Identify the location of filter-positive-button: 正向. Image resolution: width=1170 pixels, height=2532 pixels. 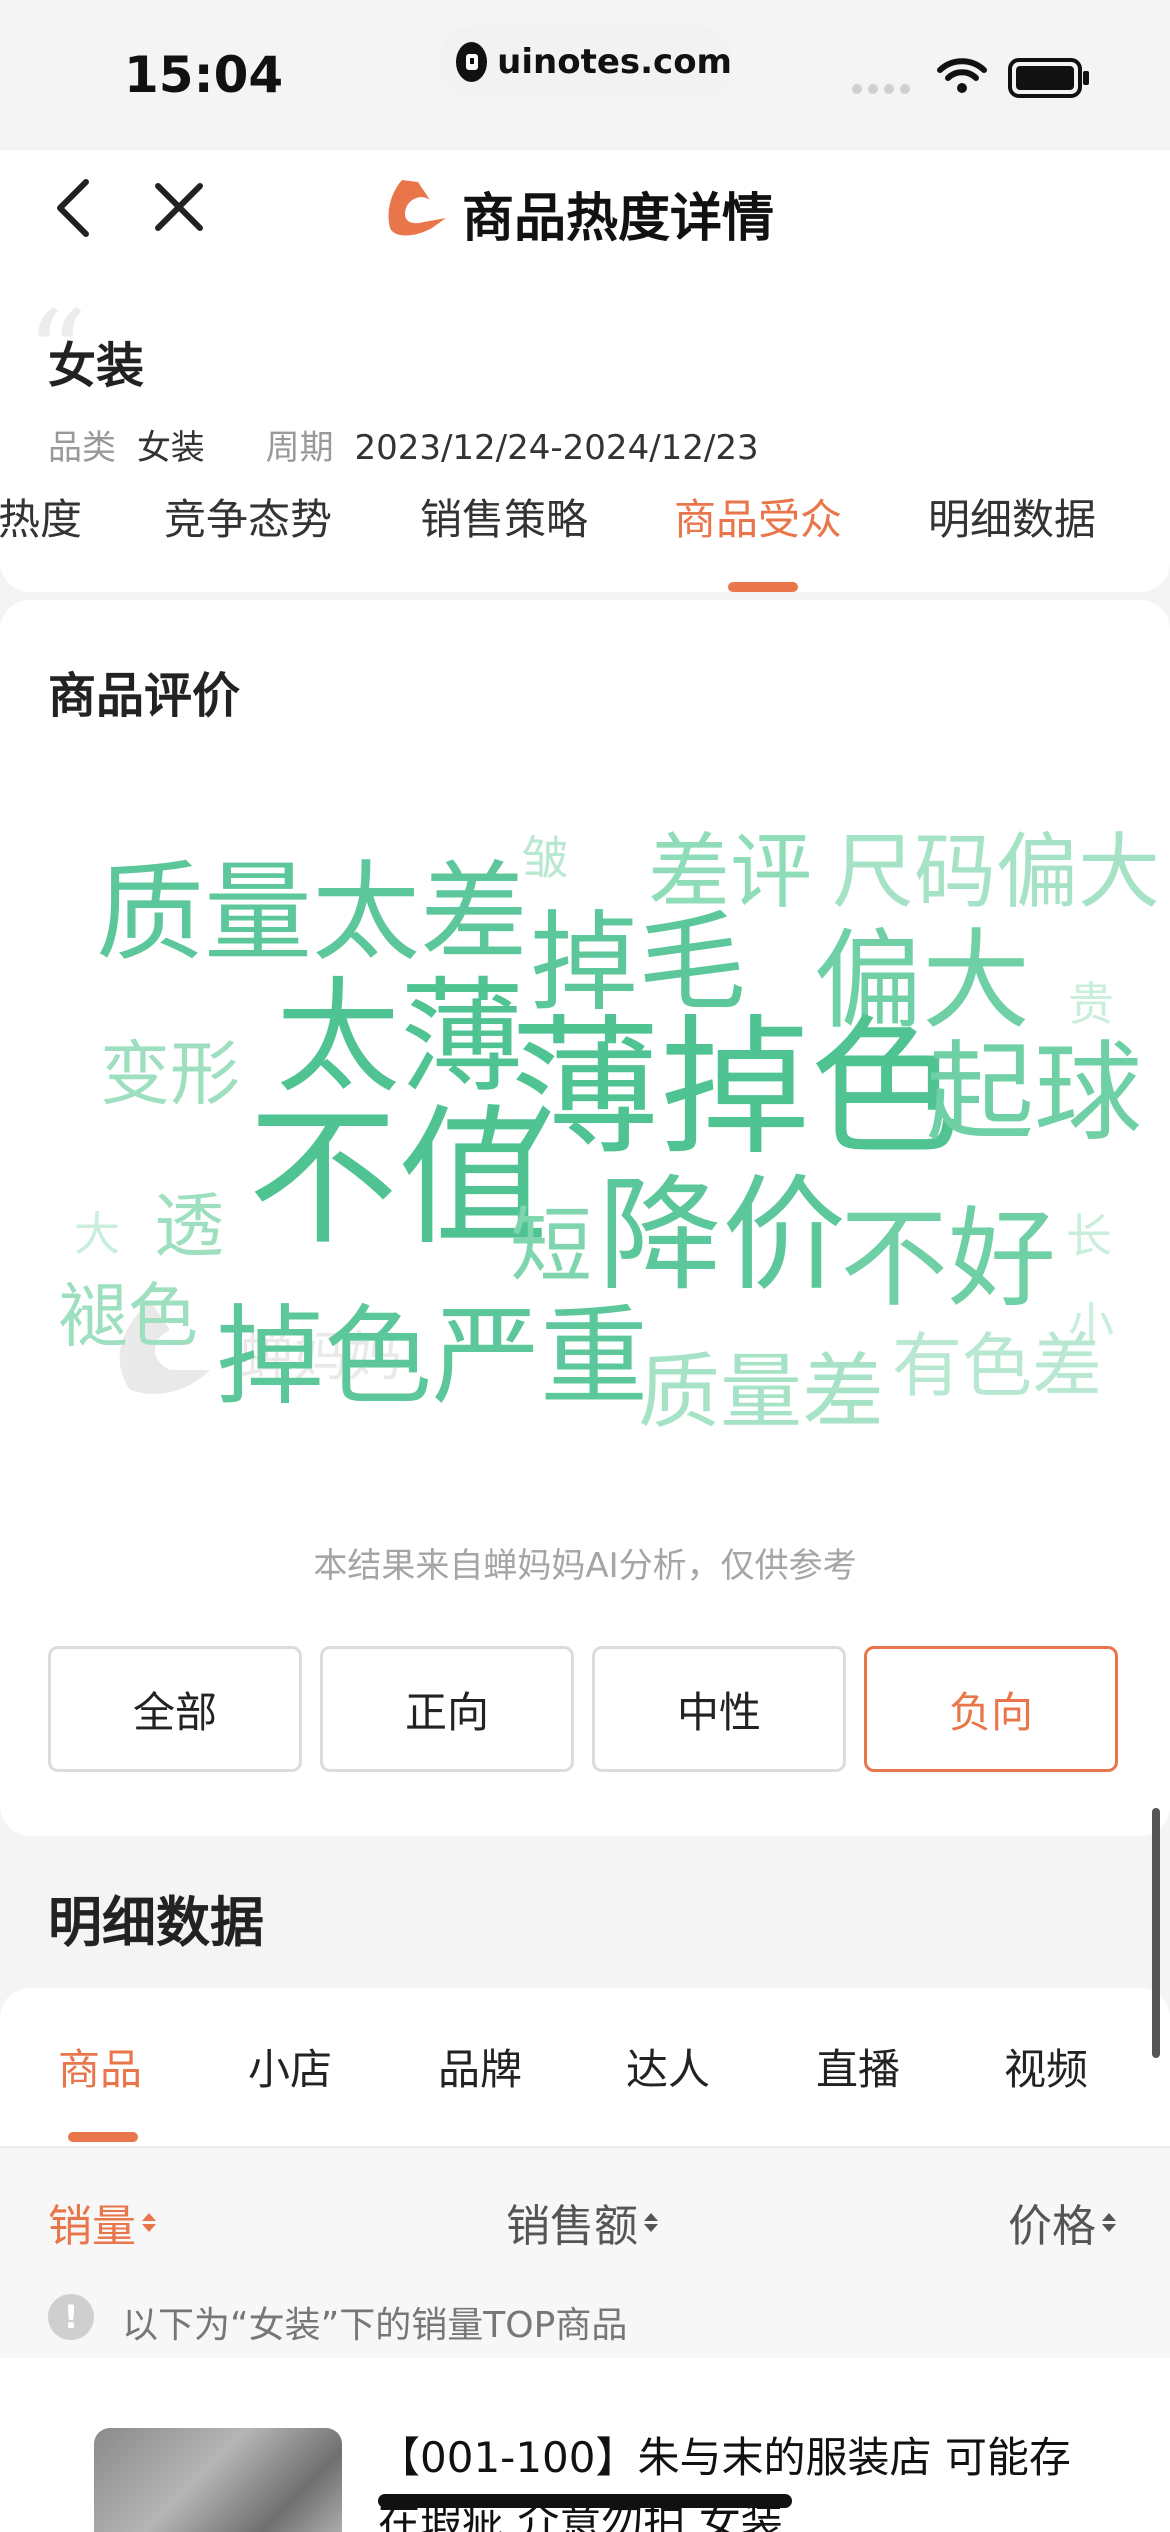
(447, 1709).